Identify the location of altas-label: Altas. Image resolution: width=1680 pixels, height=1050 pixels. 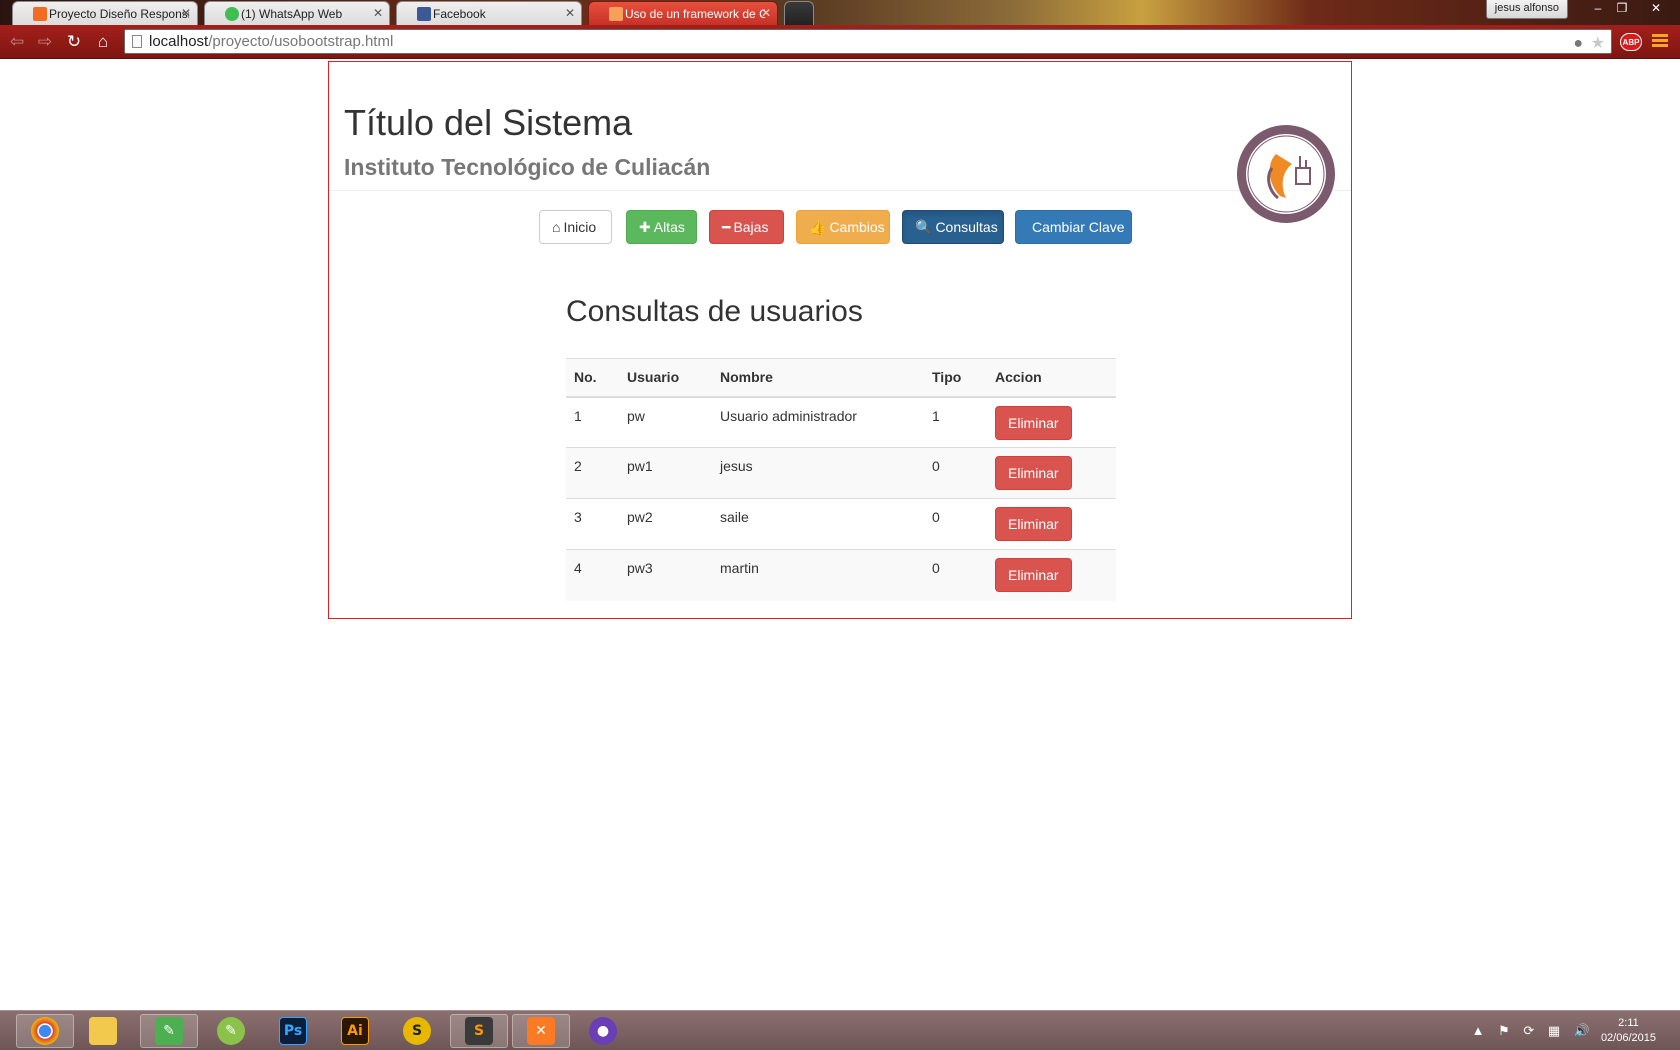
(669, 227).